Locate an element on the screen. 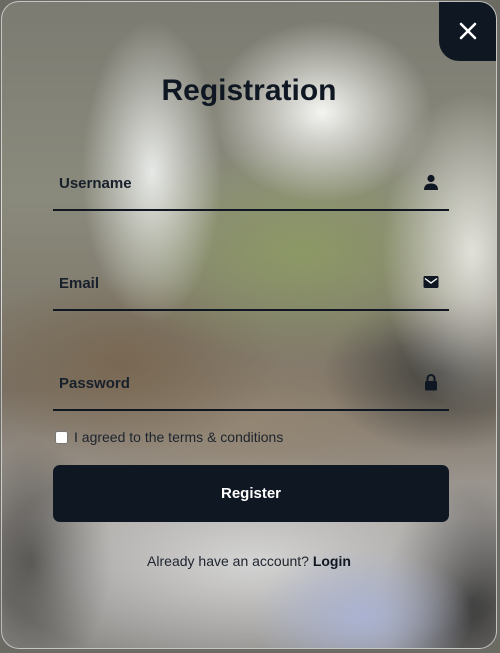 This screenshot has height=653, width=500. close-icon is located at coordinates (468, 31).